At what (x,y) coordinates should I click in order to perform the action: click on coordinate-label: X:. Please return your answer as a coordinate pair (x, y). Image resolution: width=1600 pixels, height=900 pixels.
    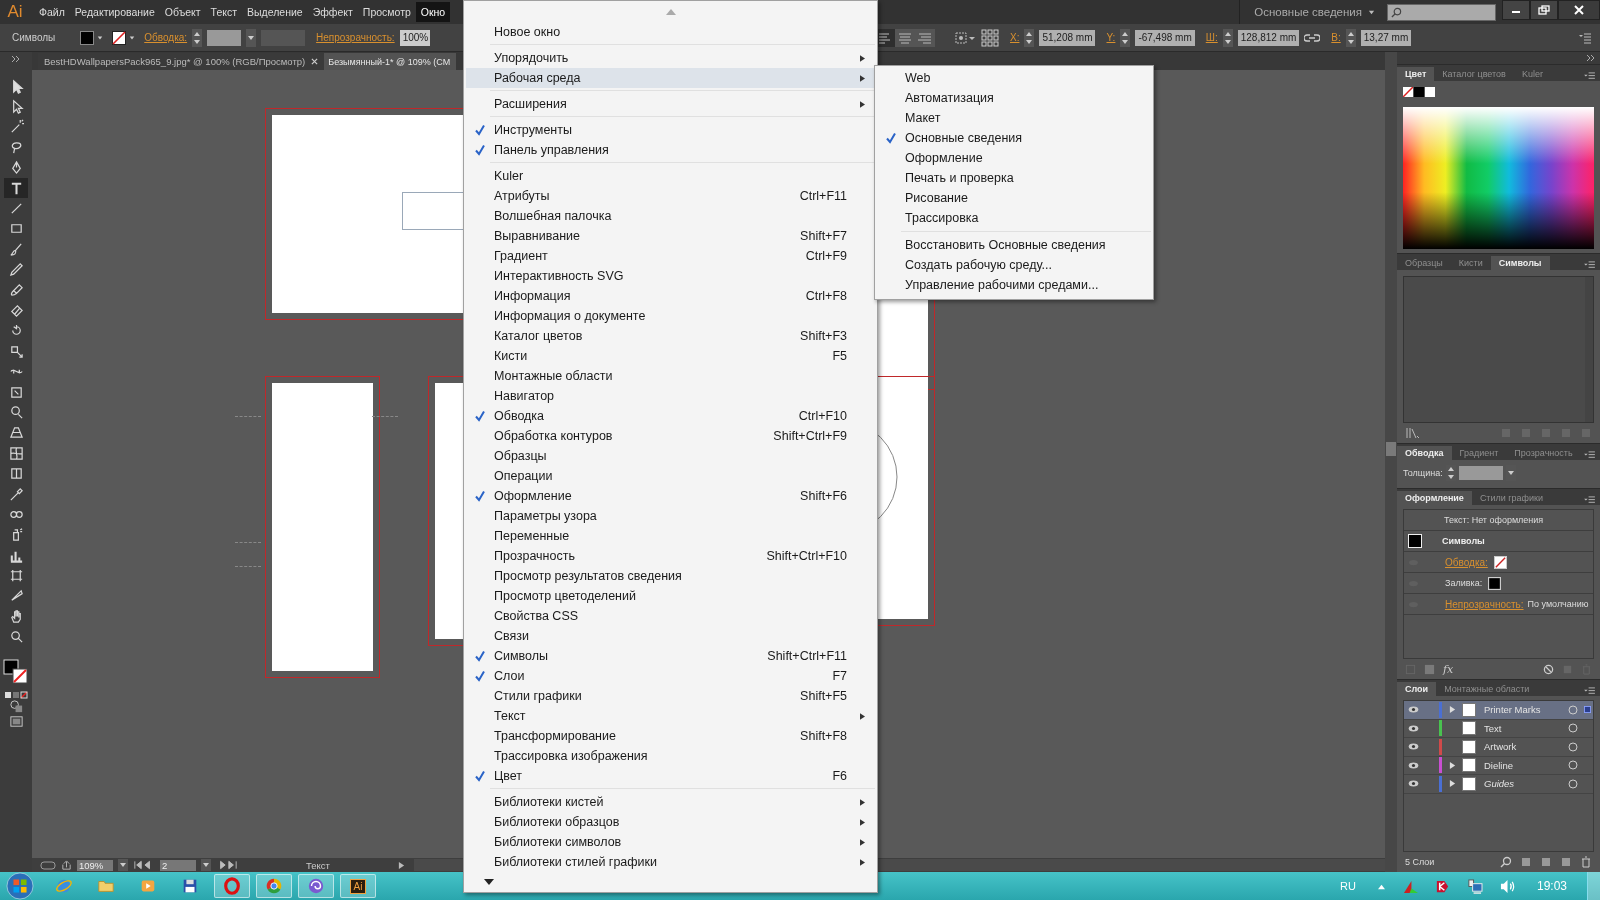
    Looking at the image, I should click on (1015, 37).